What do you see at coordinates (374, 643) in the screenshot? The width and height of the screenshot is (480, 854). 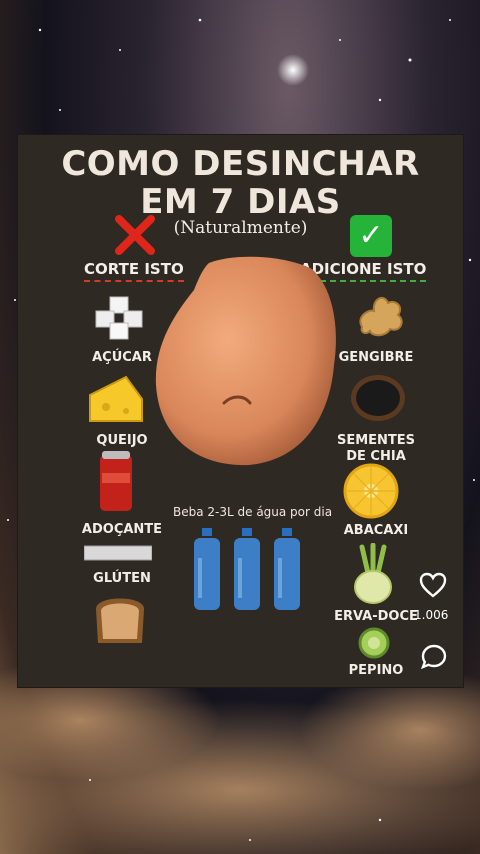 I see `cucumber-slice-icon` at bounding box center [374, 643].